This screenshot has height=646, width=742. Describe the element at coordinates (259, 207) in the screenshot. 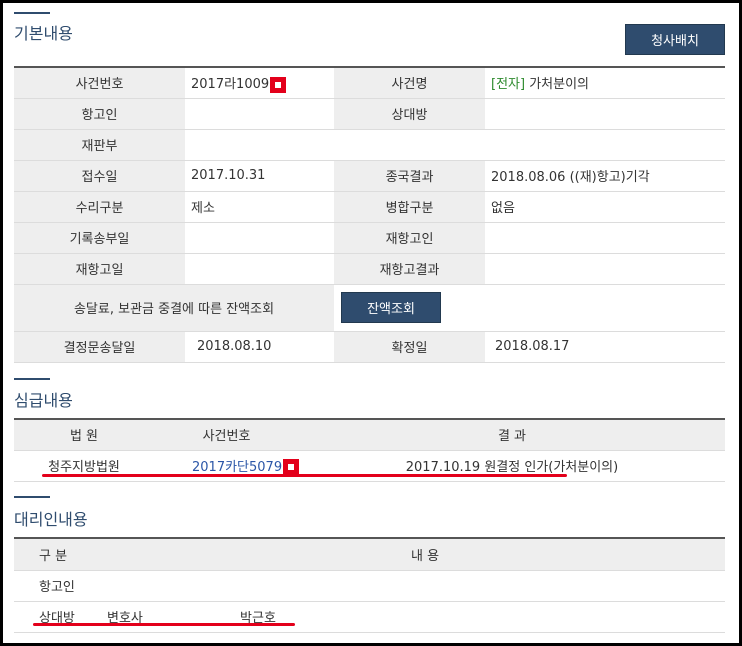

I see `accept-type-value: 제소` at that location.